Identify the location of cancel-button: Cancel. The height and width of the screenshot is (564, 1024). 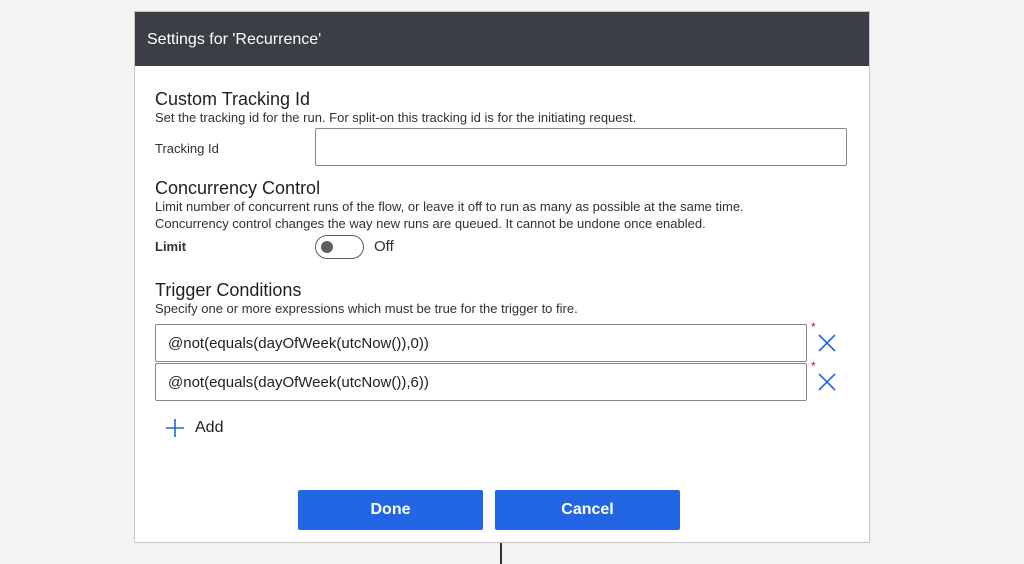
(587, 510).